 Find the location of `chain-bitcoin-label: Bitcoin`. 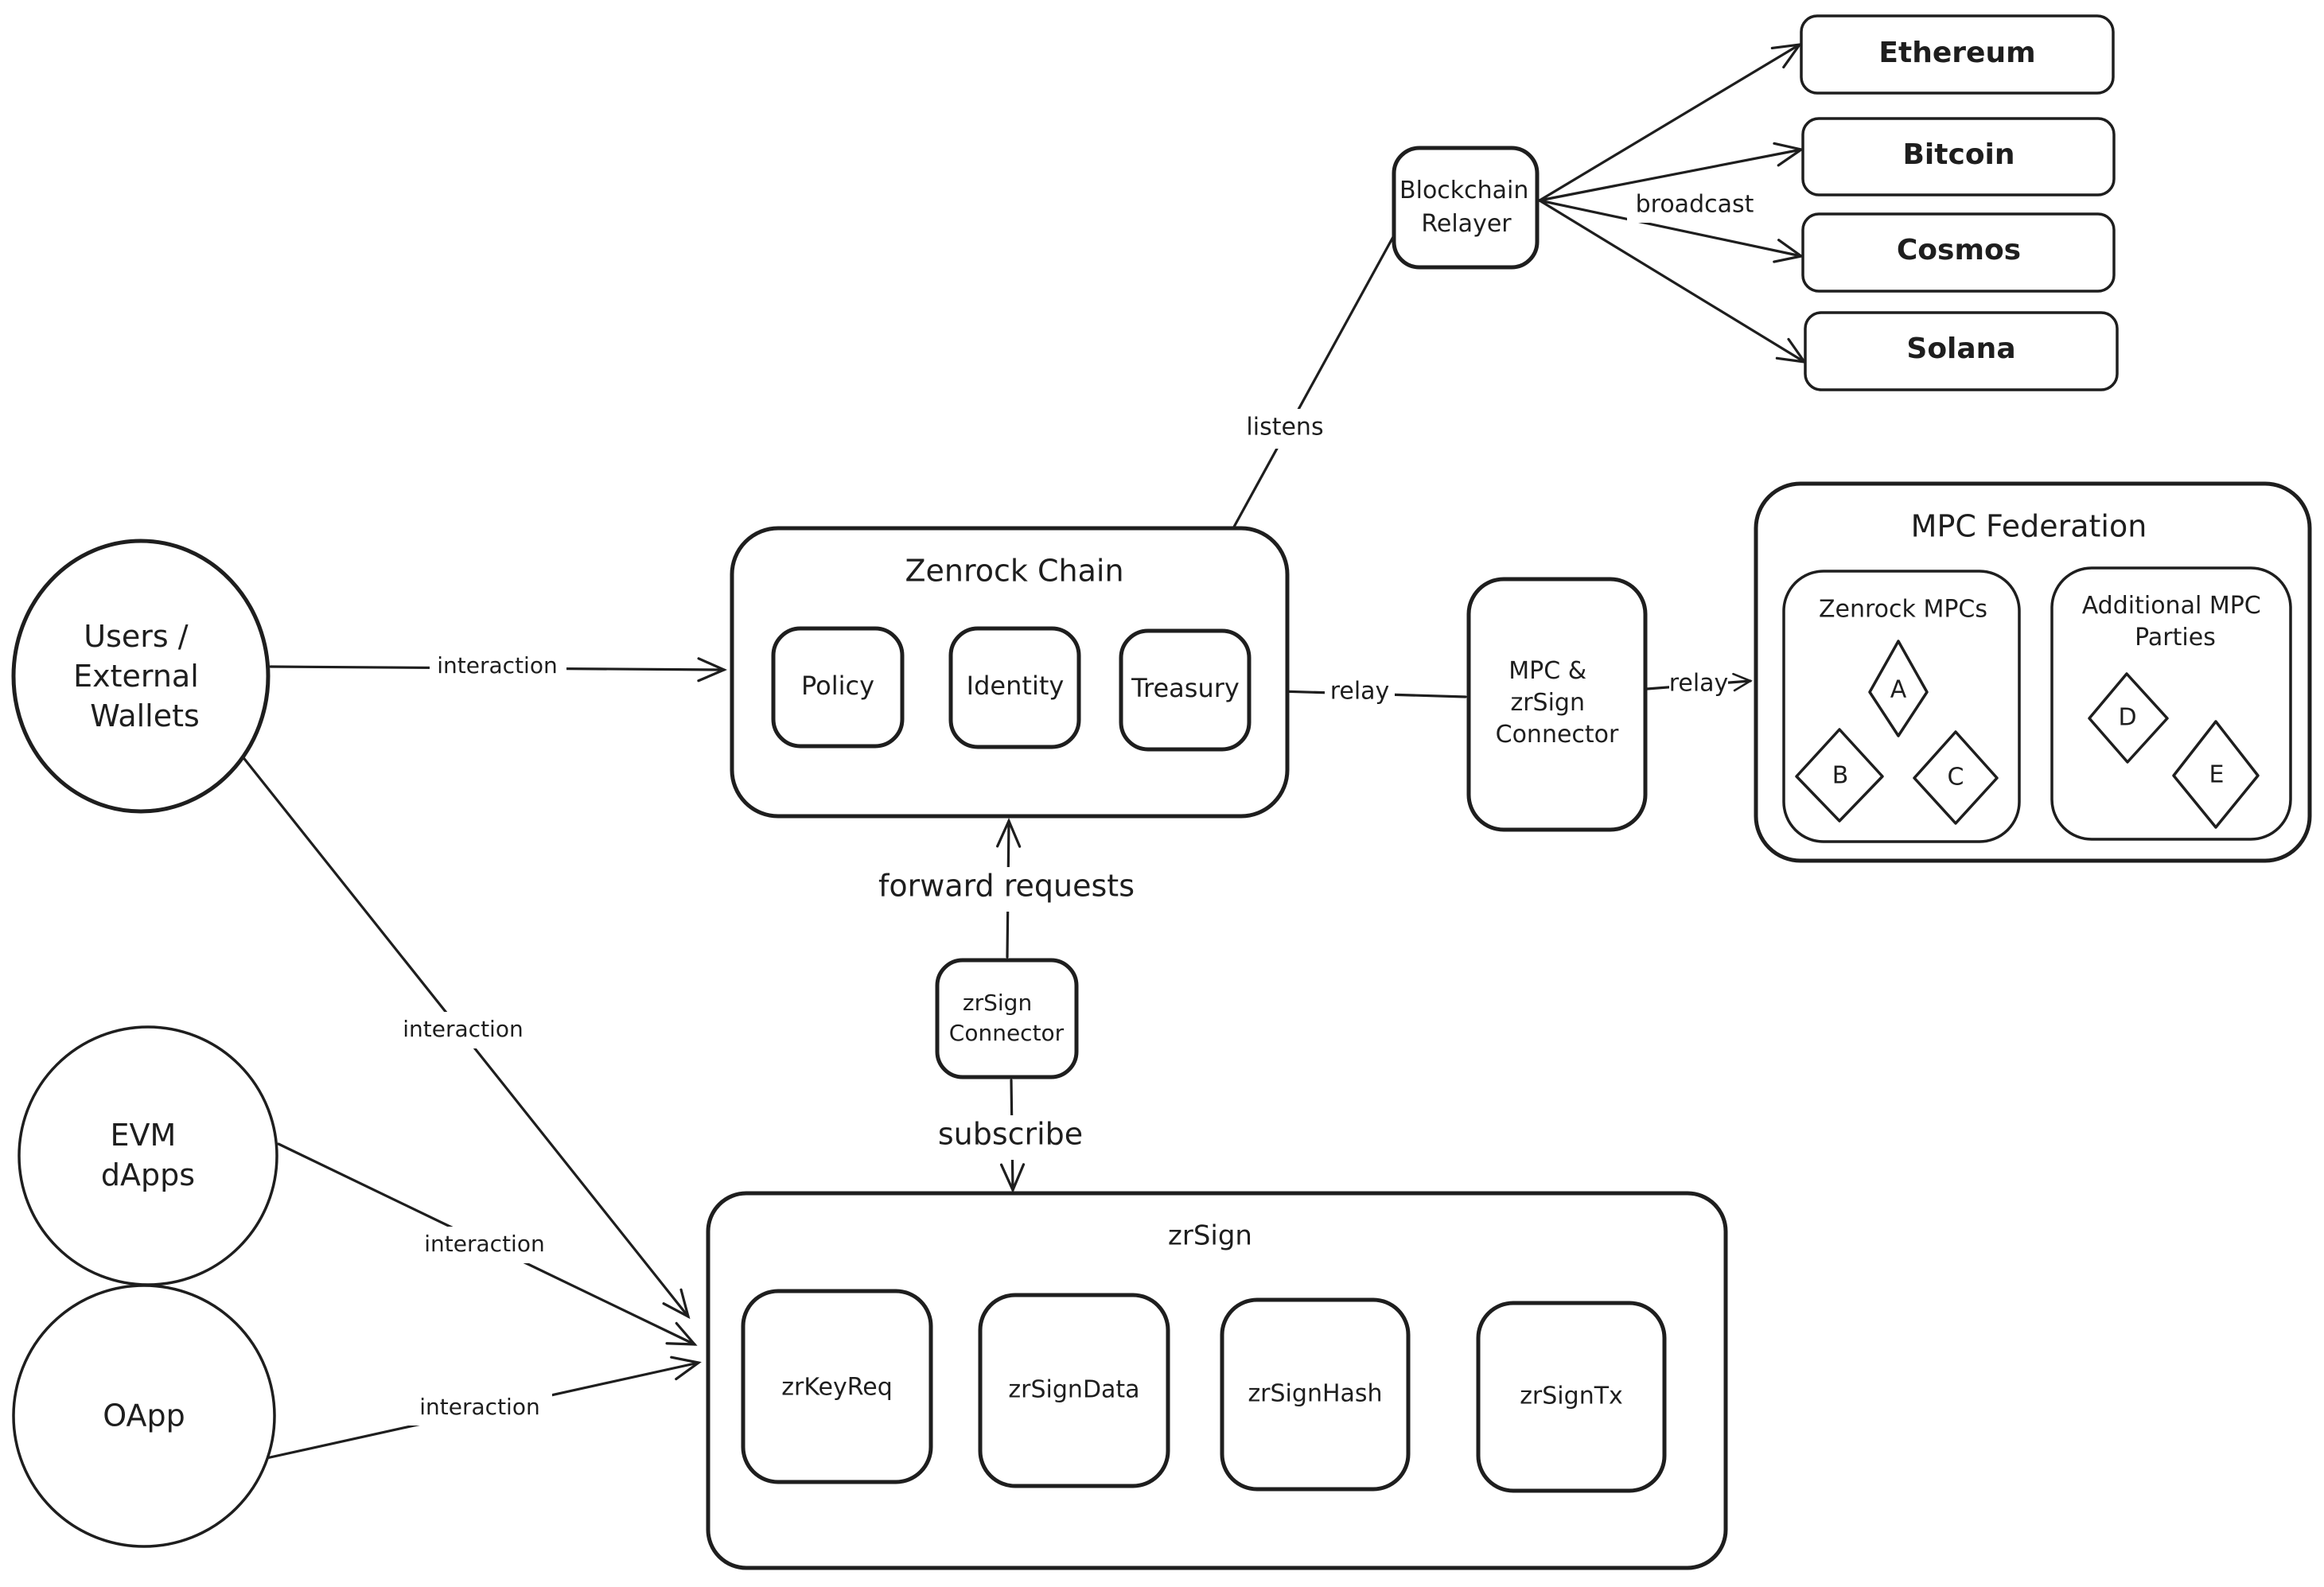

chain-bitcoin-label: Bitcoin is located at coordinates (1958, 154).